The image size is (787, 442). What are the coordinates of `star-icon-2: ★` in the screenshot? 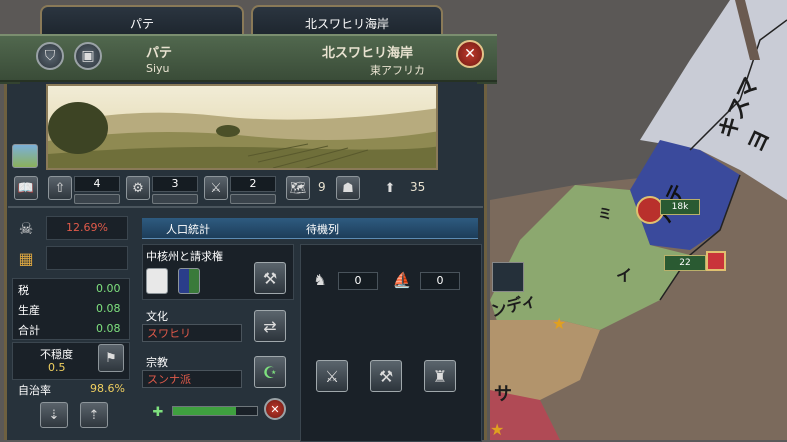 It's located at (497, 429).